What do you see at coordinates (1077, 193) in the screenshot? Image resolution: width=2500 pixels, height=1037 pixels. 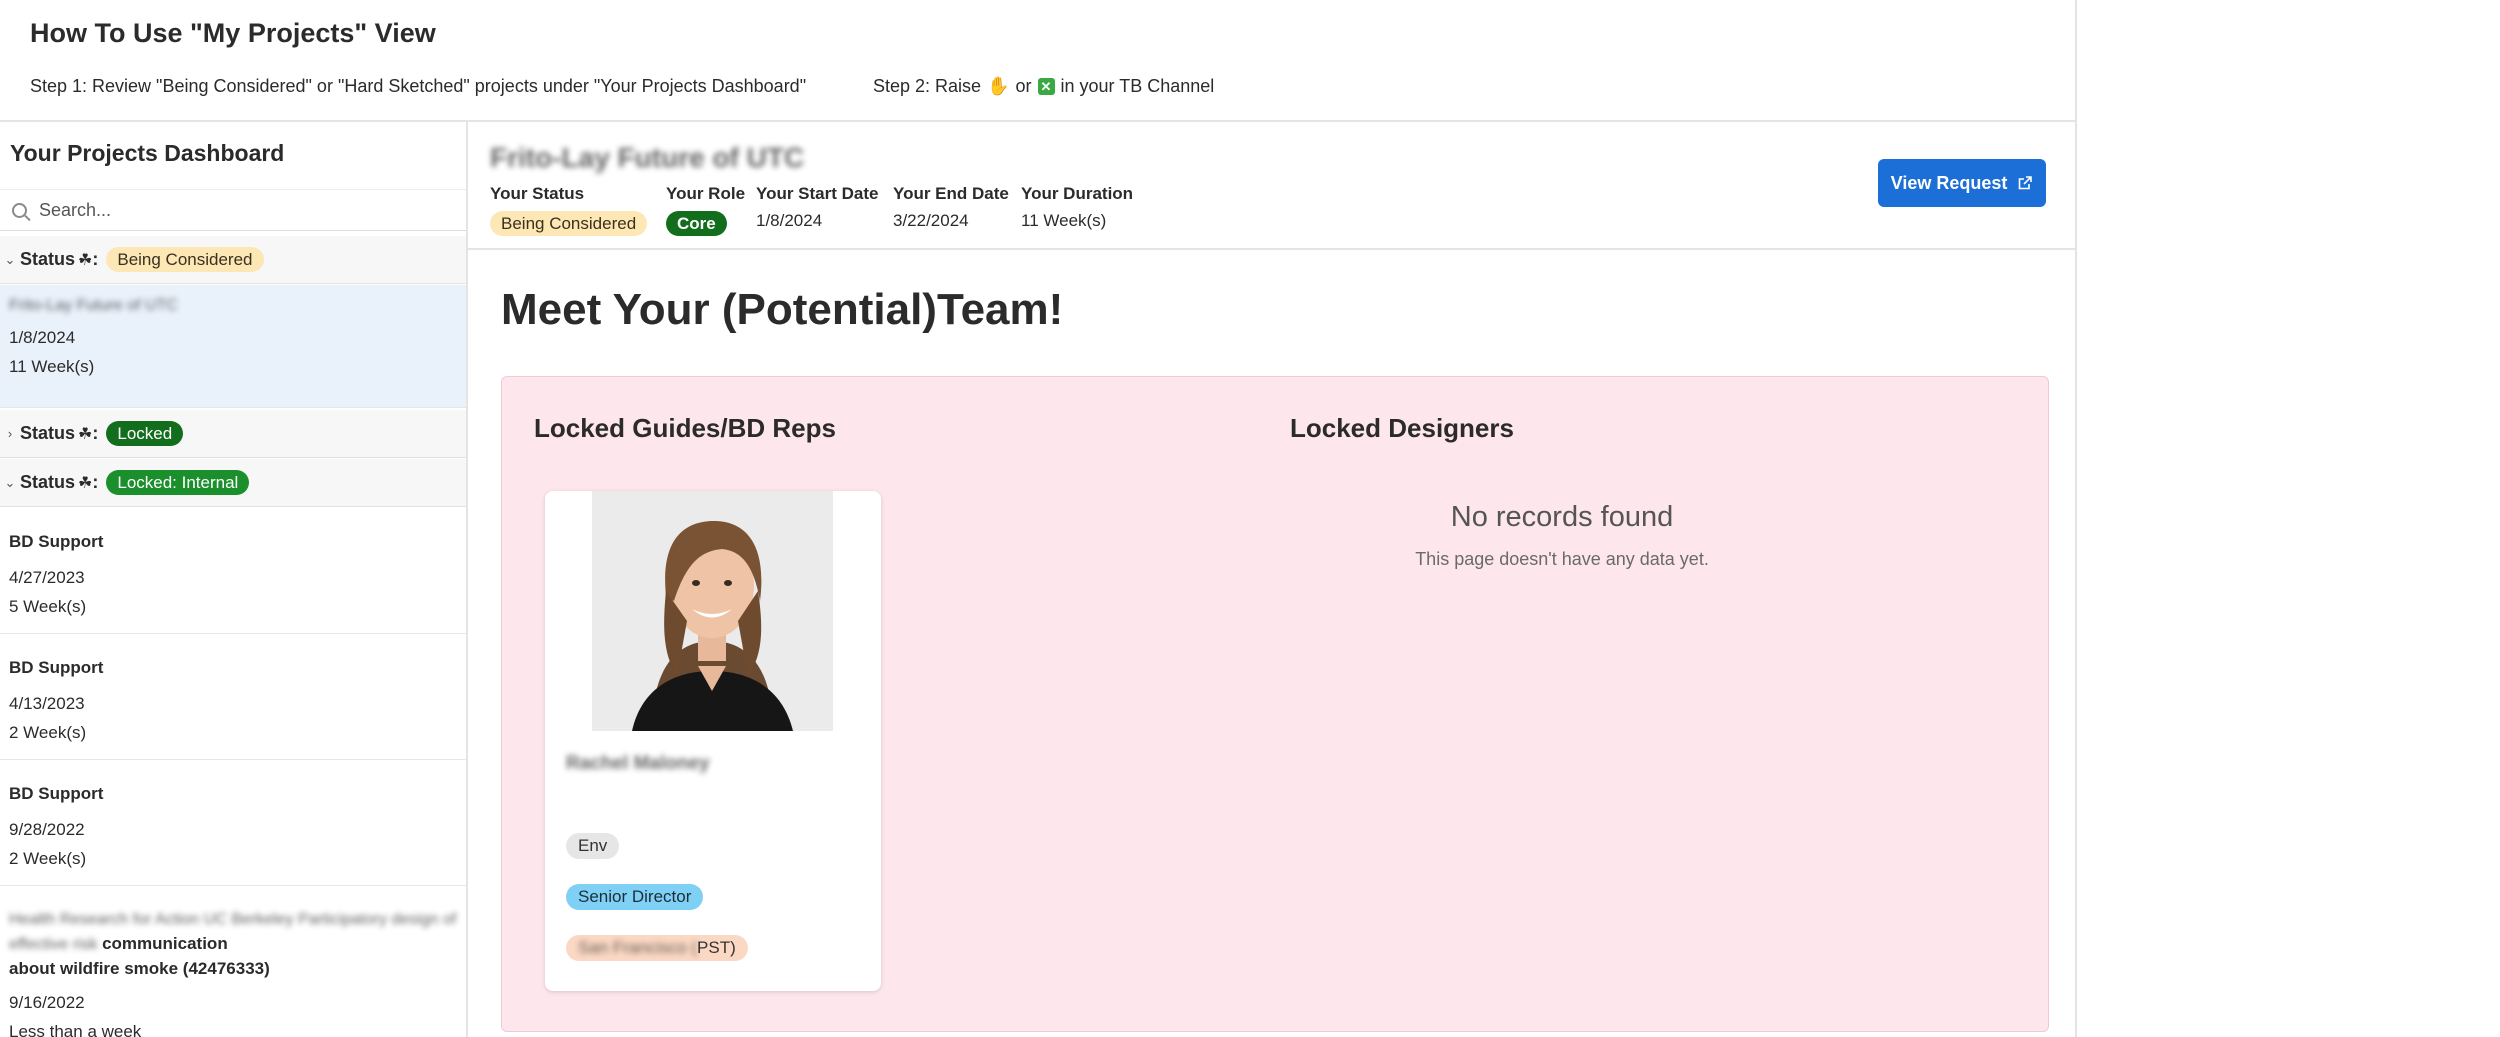 I see `duration-label: Your Duration` at bounding box center [1077, 193].